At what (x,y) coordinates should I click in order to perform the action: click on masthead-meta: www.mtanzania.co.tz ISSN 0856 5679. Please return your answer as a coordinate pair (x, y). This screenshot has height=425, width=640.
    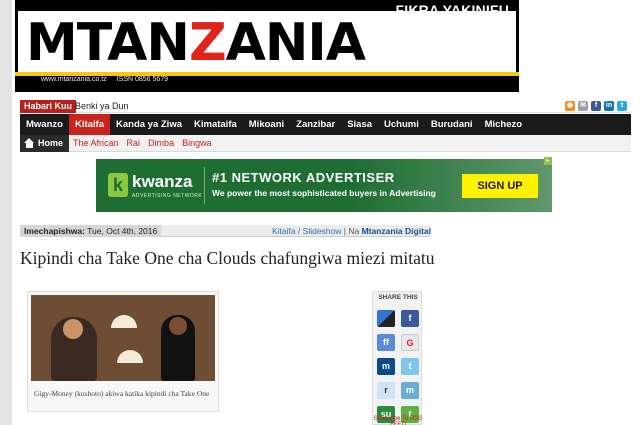
    Looking at the image, I should click on (108, 79).